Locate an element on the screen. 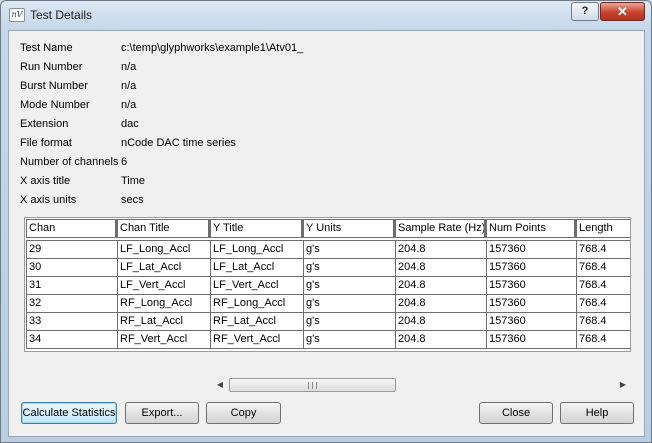 The width and height of the screenshot is (652, 443). window-title: Test Details is located at coordinates (61, 15).